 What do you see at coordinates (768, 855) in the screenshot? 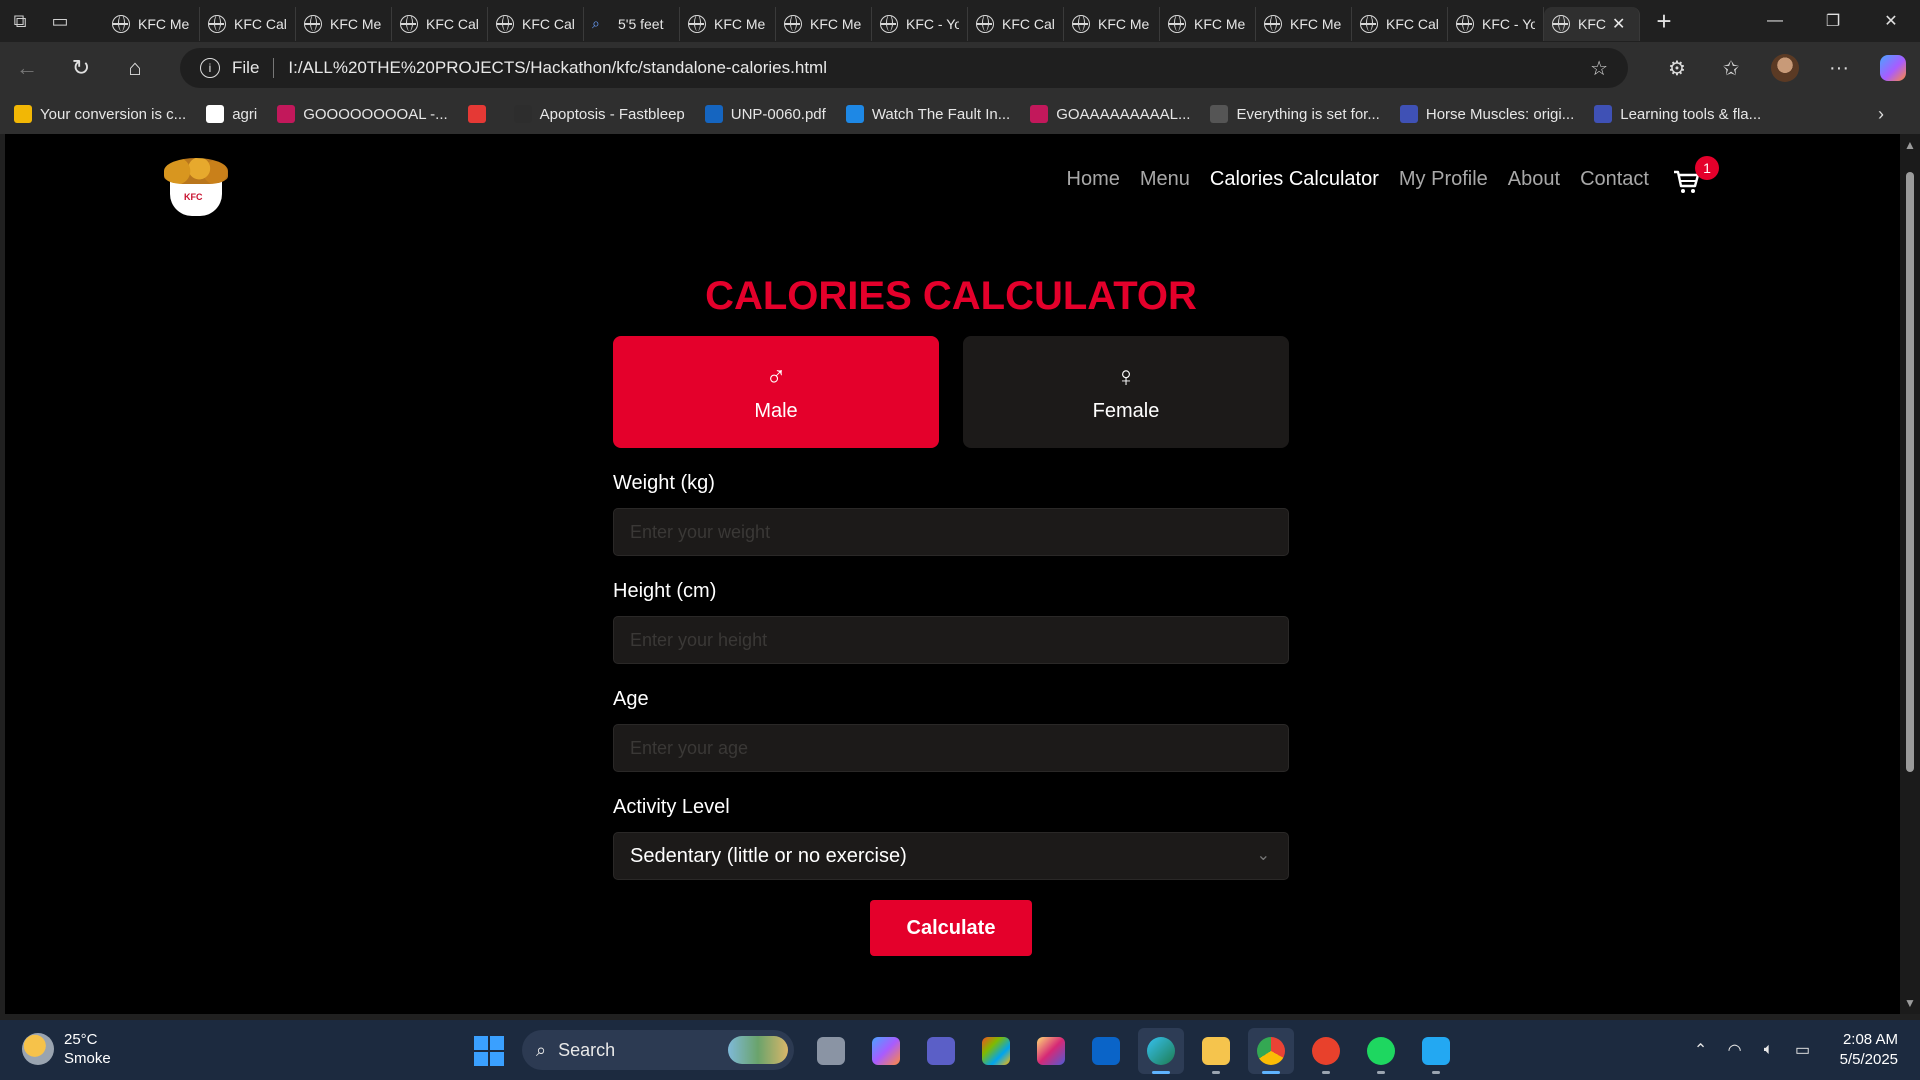
I see `activity-level-value: Sedentary (little or no exercise)` at bounding box center [768, 855].